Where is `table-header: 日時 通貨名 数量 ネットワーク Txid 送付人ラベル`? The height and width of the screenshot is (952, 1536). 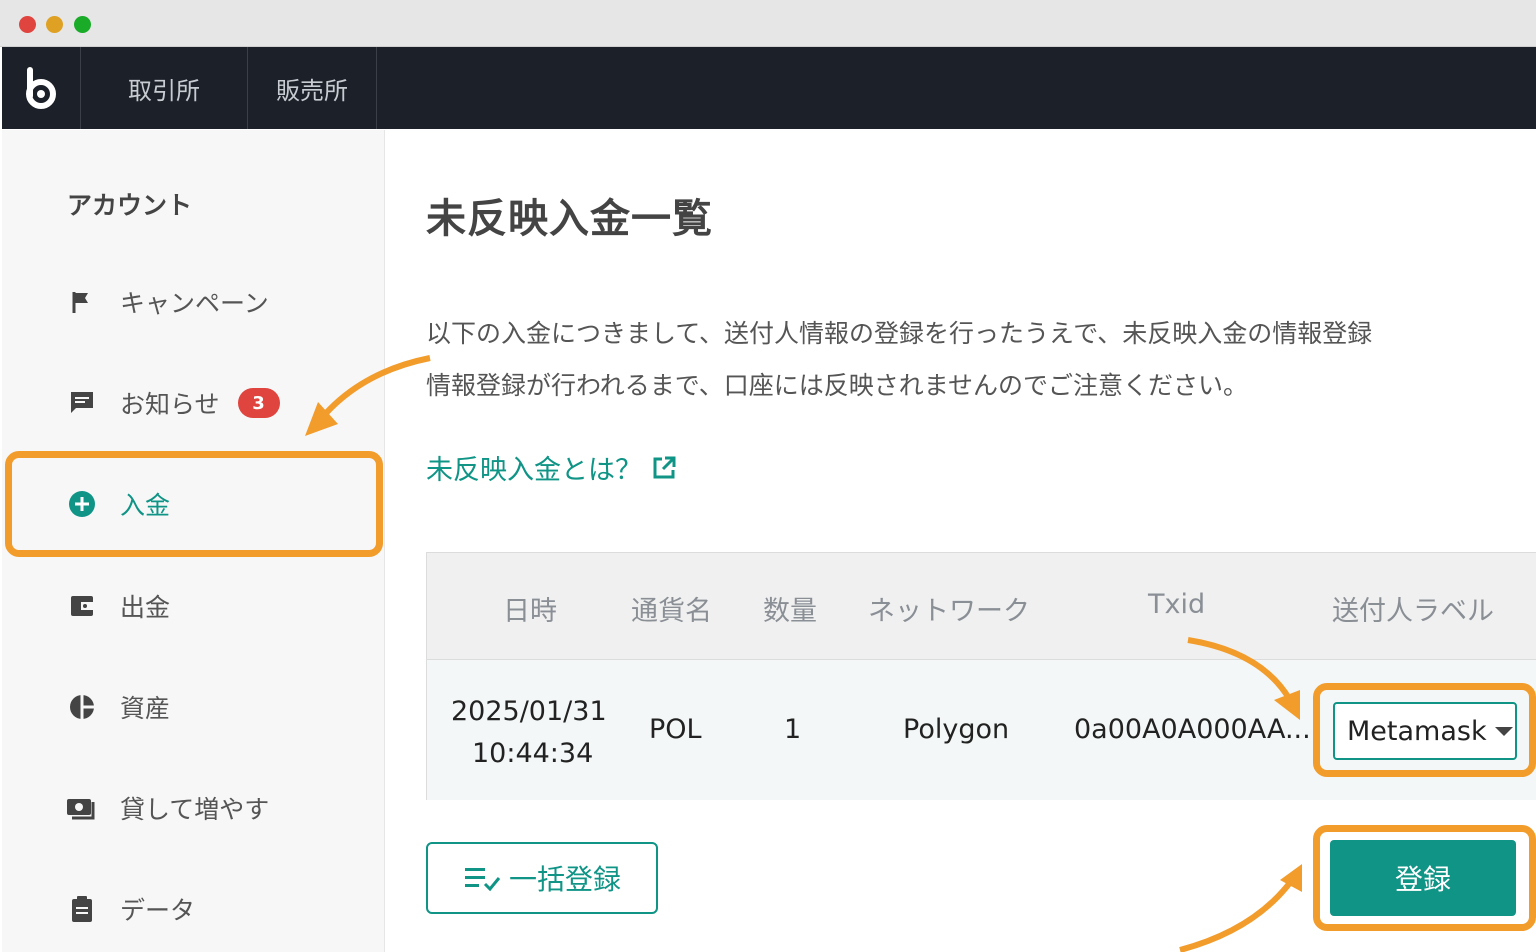
table-header: 日時 通貨名 数量 ネットワーク Txid 送付人ラベル is located at coordinates (981, 606).